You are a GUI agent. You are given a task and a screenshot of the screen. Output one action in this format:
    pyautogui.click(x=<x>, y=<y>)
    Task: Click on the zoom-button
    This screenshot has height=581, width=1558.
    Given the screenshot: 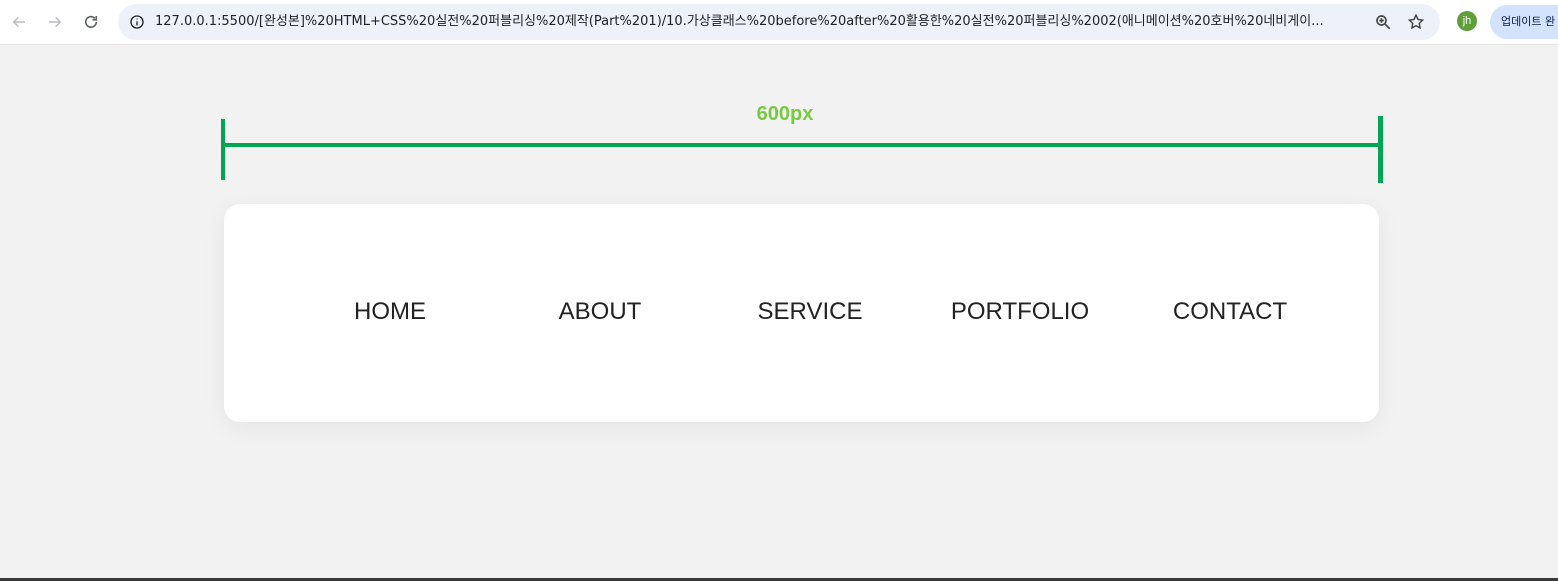 What is the action you would take?
    pyautogui.click(x=1383, y=22)
    